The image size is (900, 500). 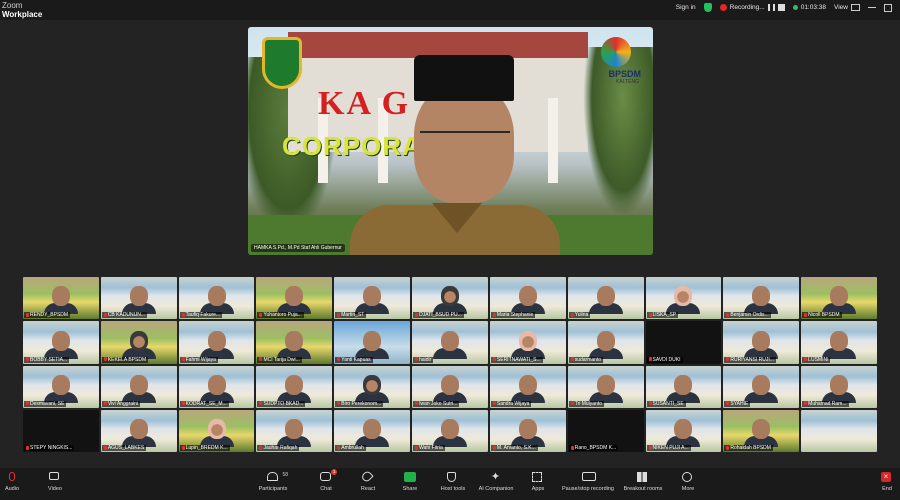 What do you see at coordinates (496, 489) in the screenshot?
I see `ai-companion-label: AI Companion` at bounding box center [496, 489].